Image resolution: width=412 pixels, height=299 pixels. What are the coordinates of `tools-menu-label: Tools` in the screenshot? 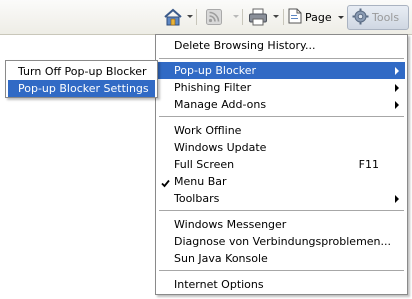 It's located at (386, 17).